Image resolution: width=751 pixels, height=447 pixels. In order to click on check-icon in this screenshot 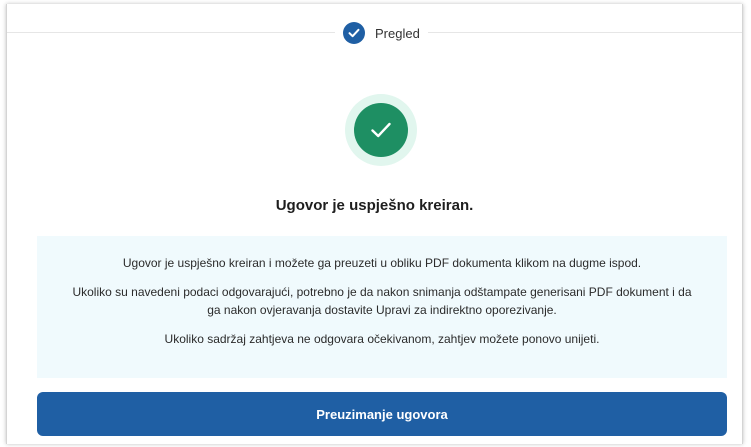, I will do `click(354, 33)`.